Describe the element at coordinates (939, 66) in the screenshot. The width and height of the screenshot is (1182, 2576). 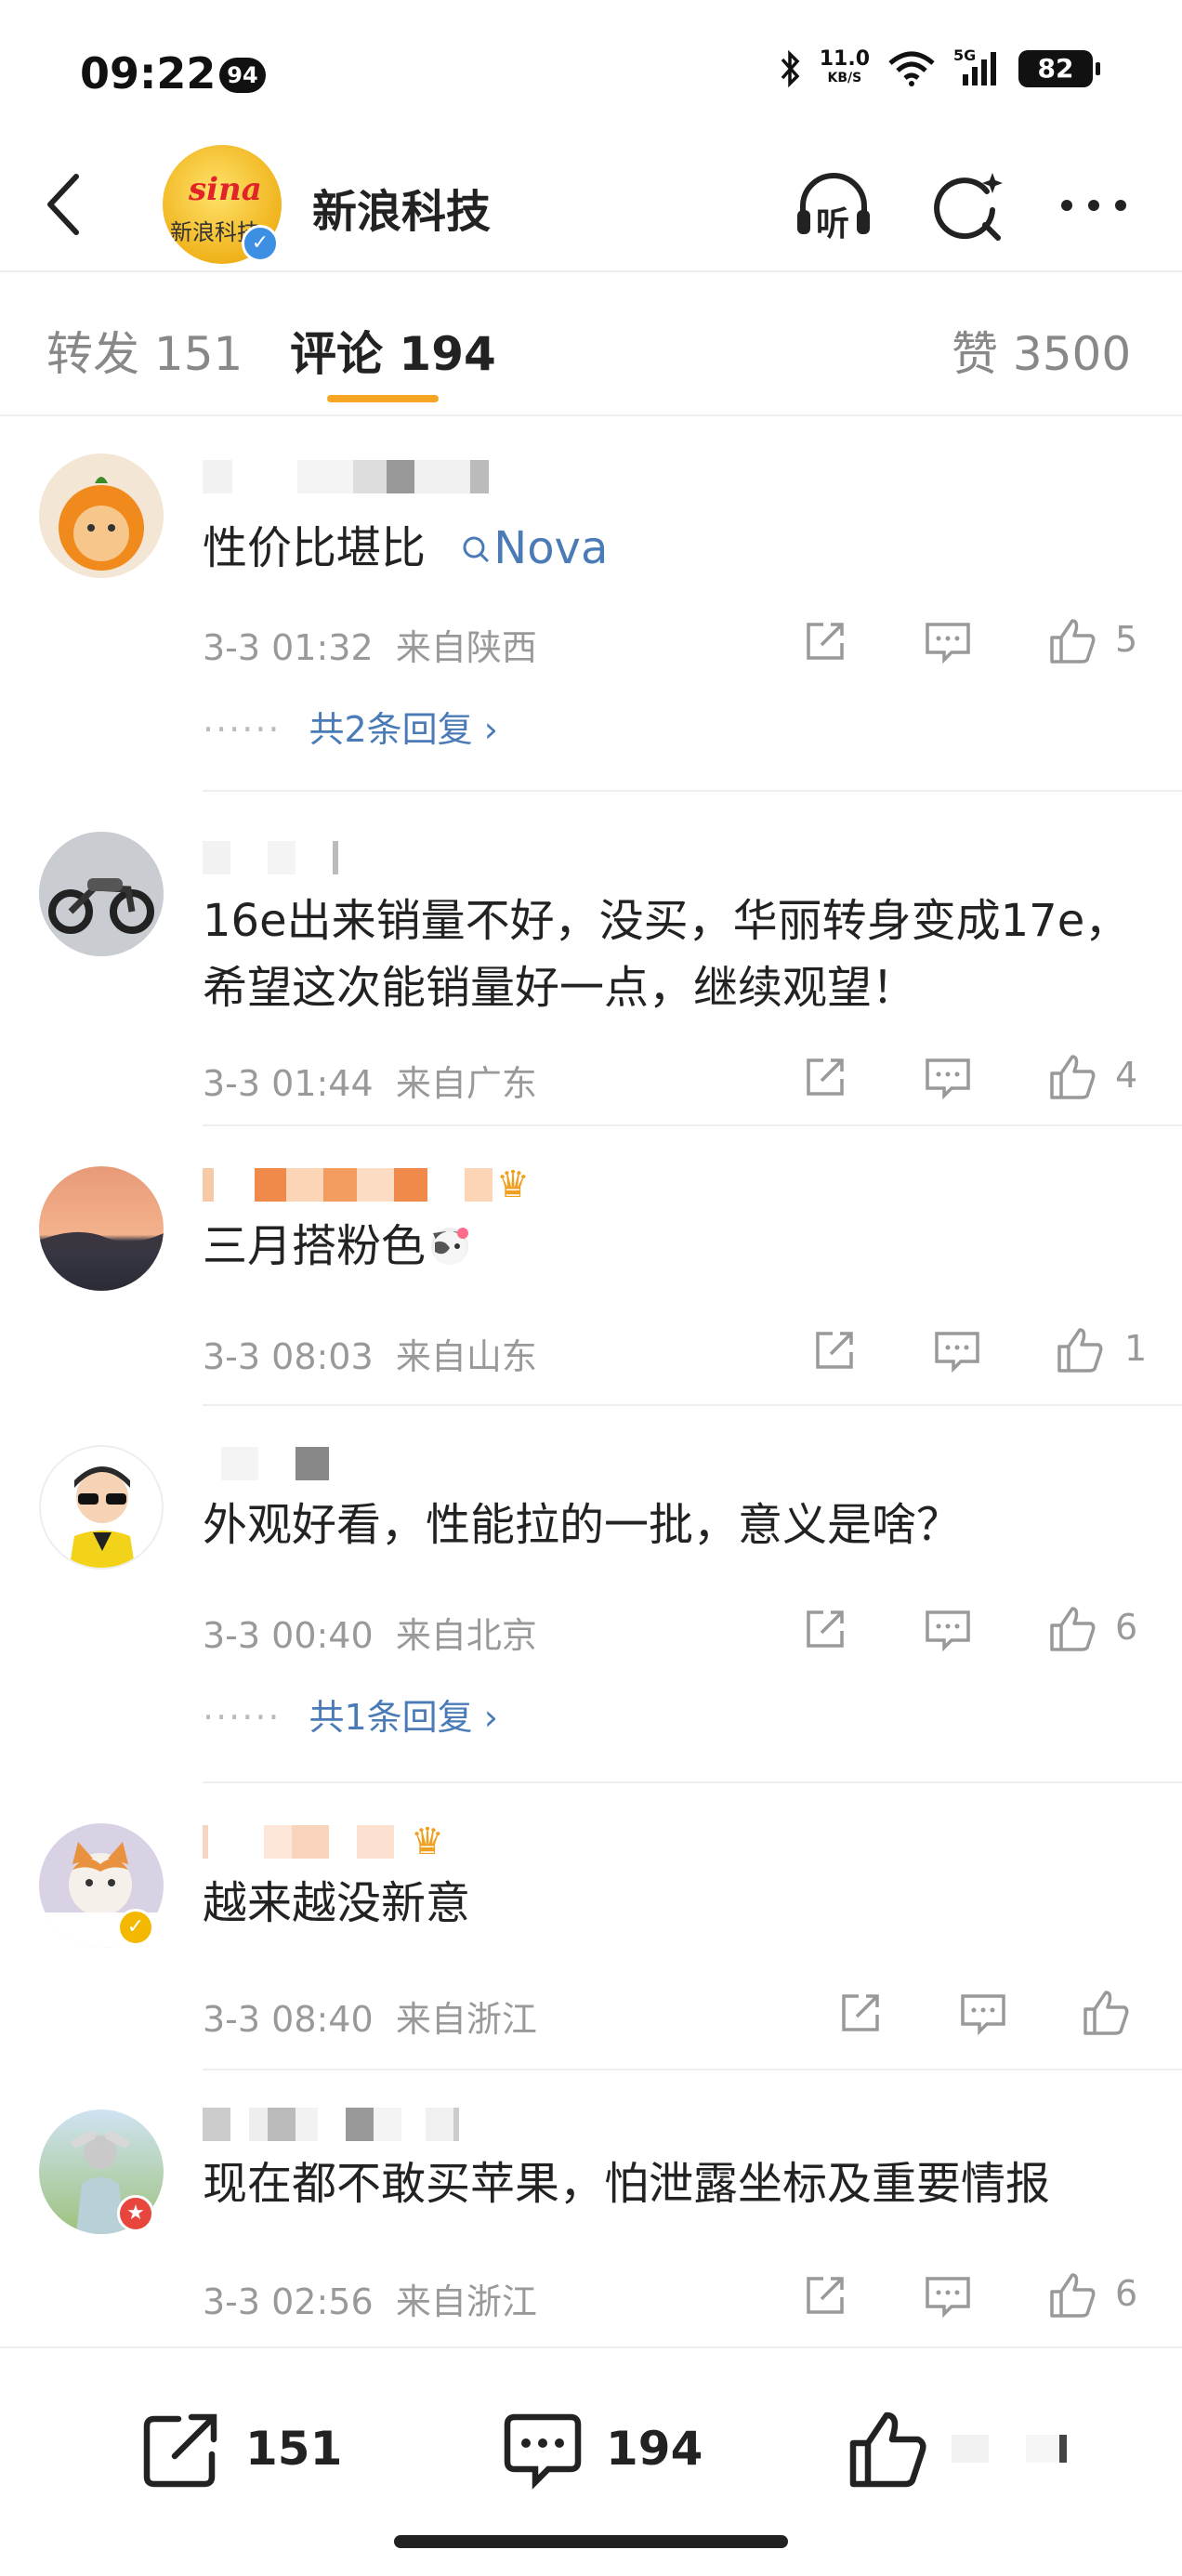
I see `status-right-group: 11.0 KB/S 5G 82` at that location.